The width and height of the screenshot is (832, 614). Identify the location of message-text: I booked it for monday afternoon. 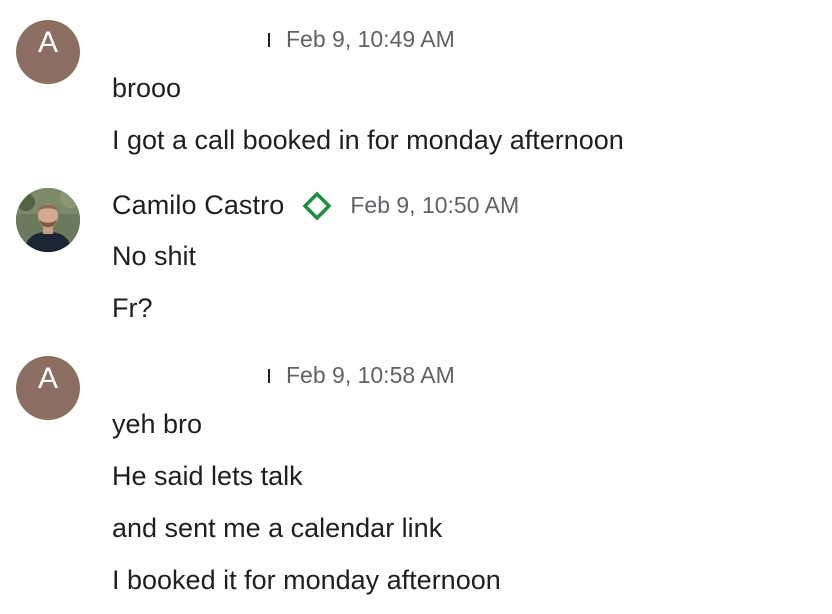
(306, 580).